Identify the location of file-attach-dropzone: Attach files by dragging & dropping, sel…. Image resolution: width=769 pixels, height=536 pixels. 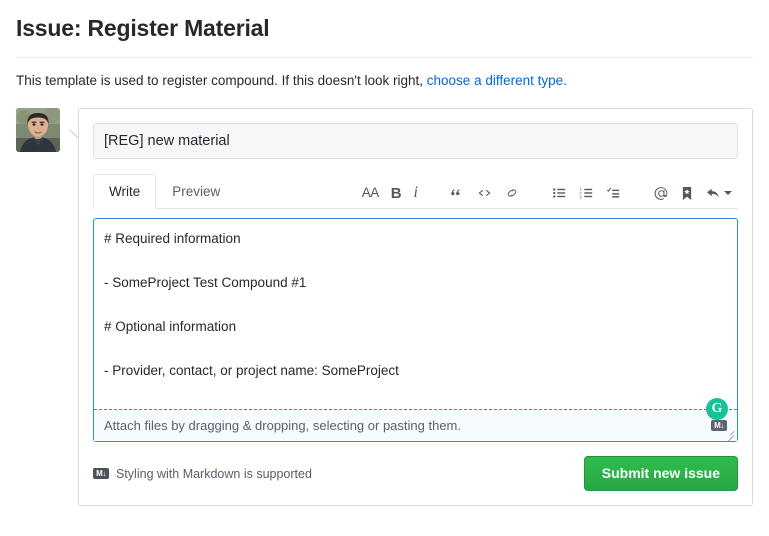
(415, 425).